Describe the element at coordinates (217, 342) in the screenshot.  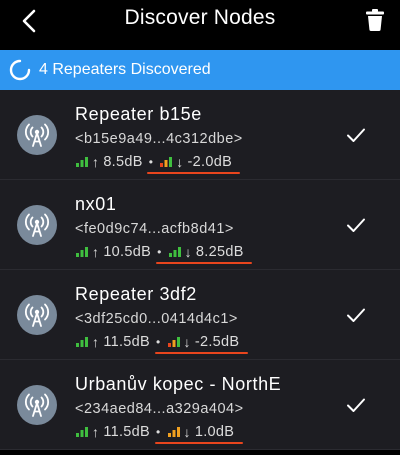
I see `rx-value: -2.5dB` at that location.